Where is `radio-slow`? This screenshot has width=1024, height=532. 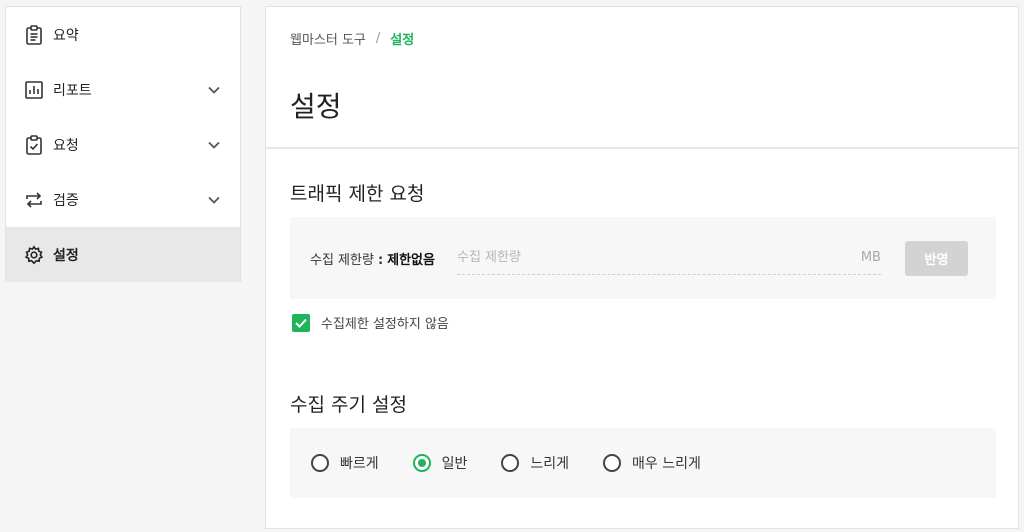 radio-slow is located at coordinates (510, 463).